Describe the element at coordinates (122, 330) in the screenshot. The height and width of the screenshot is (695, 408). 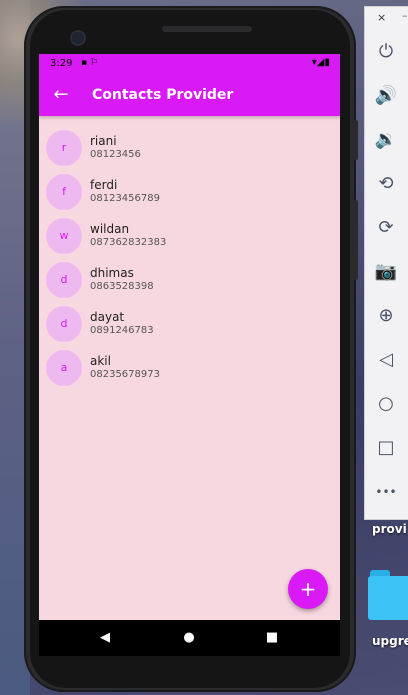
I see `contact-phone: 0891246783` at that location.